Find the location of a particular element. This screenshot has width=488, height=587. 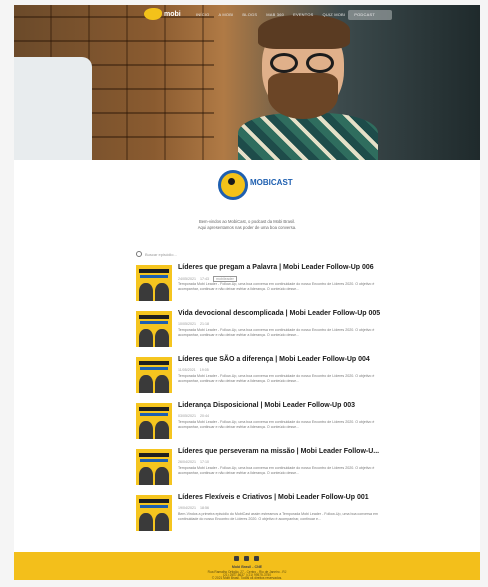

hero-person-image is located at coordinates (303, 87).